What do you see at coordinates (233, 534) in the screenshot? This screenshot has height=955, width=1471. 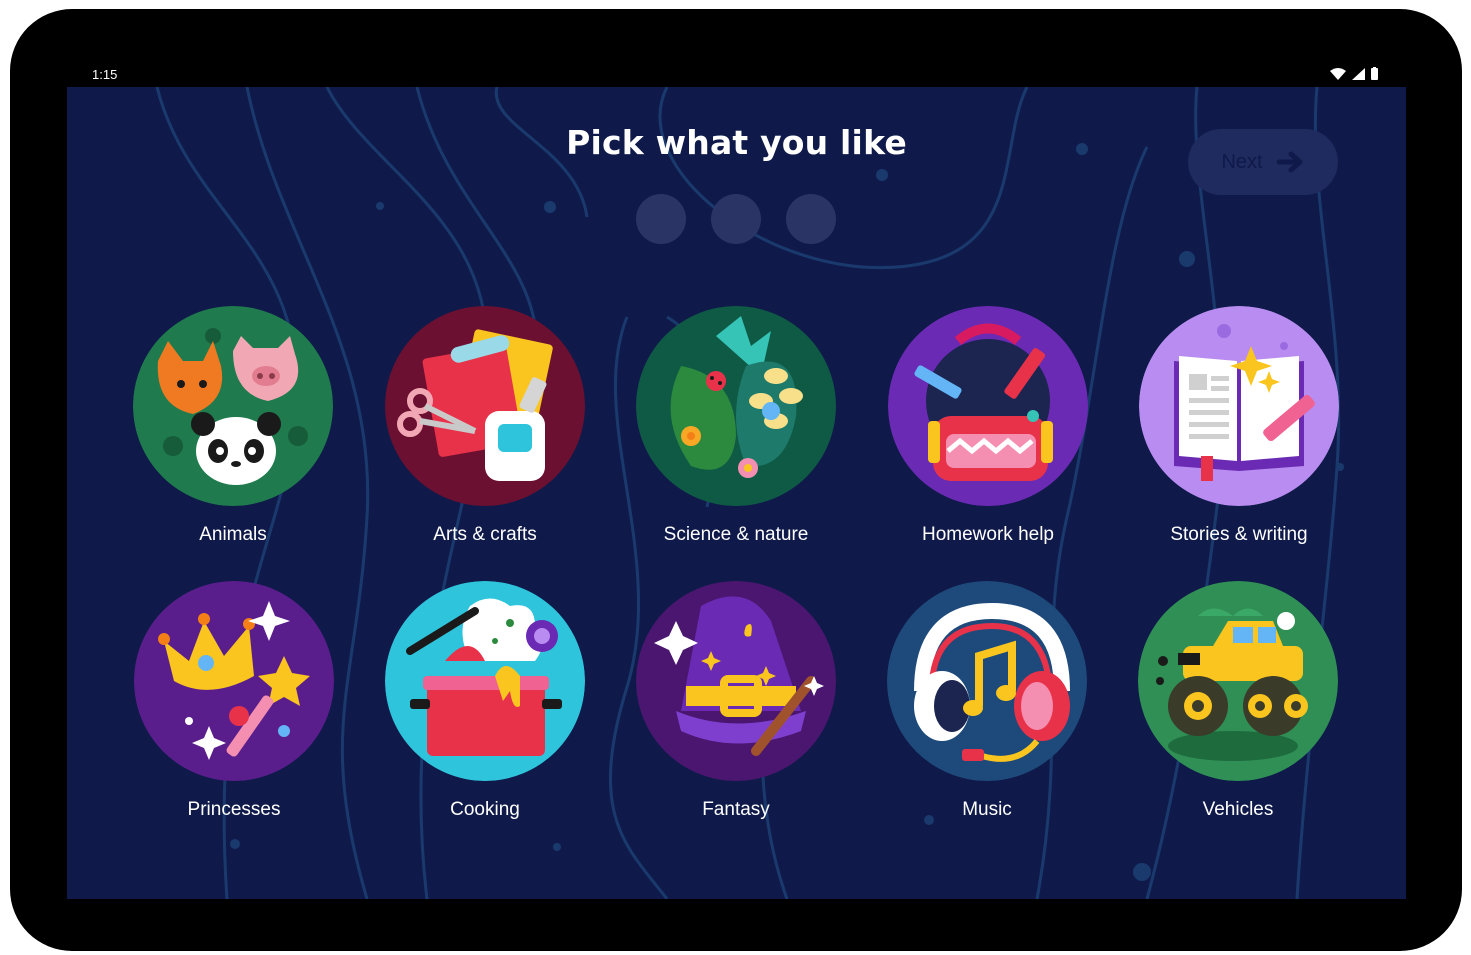 I see `topic-label: Animals` at bounding box center [233, 534].